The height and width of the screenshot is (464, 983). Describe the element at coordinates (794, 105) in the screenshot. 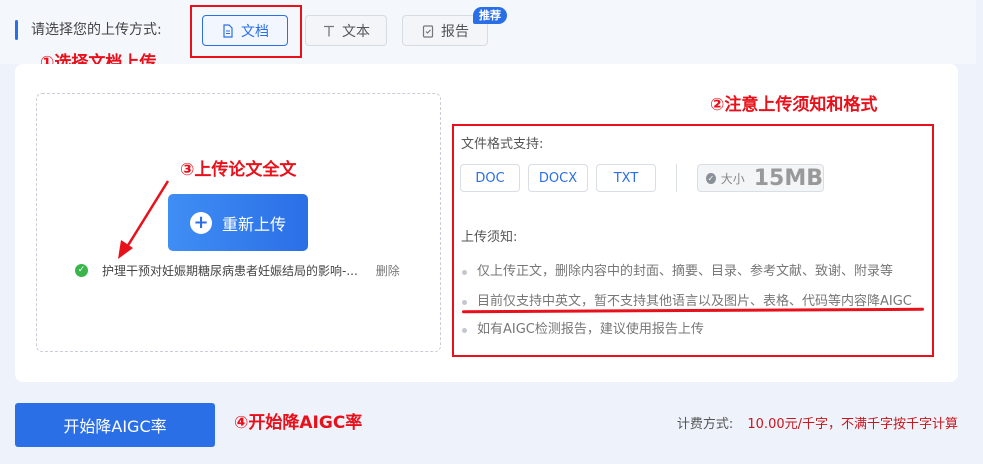

I see `annotation-step2: ②注意上传须知和格式` at that location.